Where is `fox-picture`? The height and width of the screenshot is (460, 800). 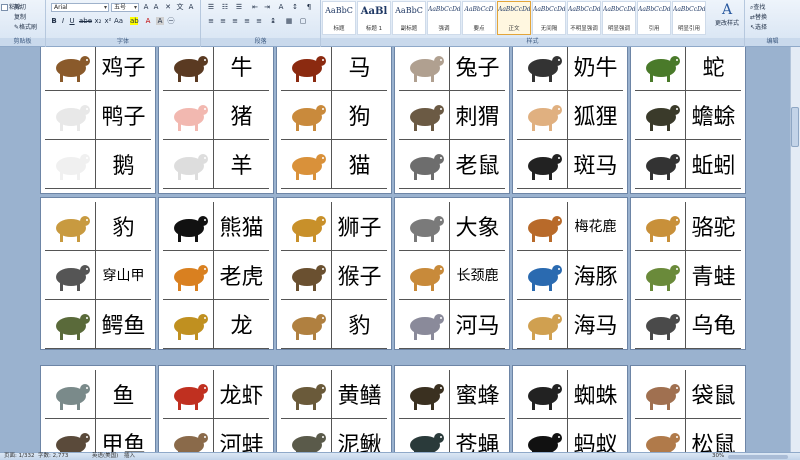 fox-picture is located at coordinates (544, 115).